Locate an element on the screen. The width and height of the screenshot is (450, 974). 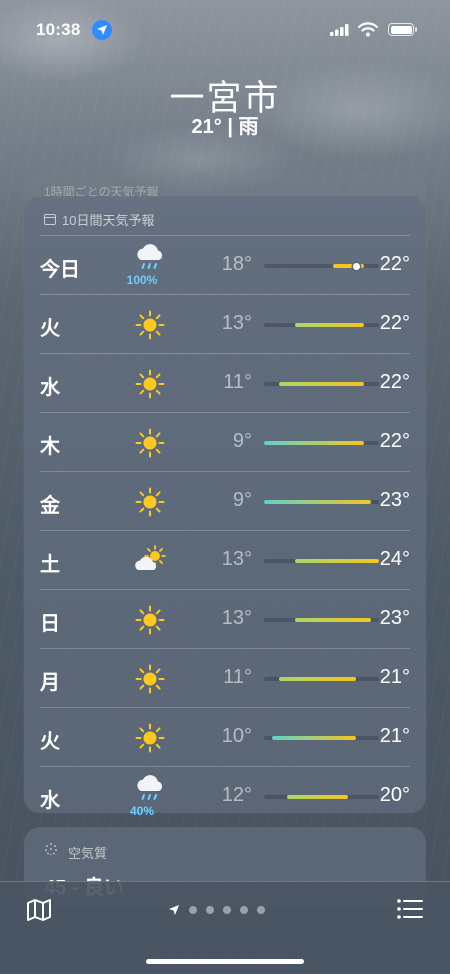
day-label: 金 is located at coordinates (50, 506).